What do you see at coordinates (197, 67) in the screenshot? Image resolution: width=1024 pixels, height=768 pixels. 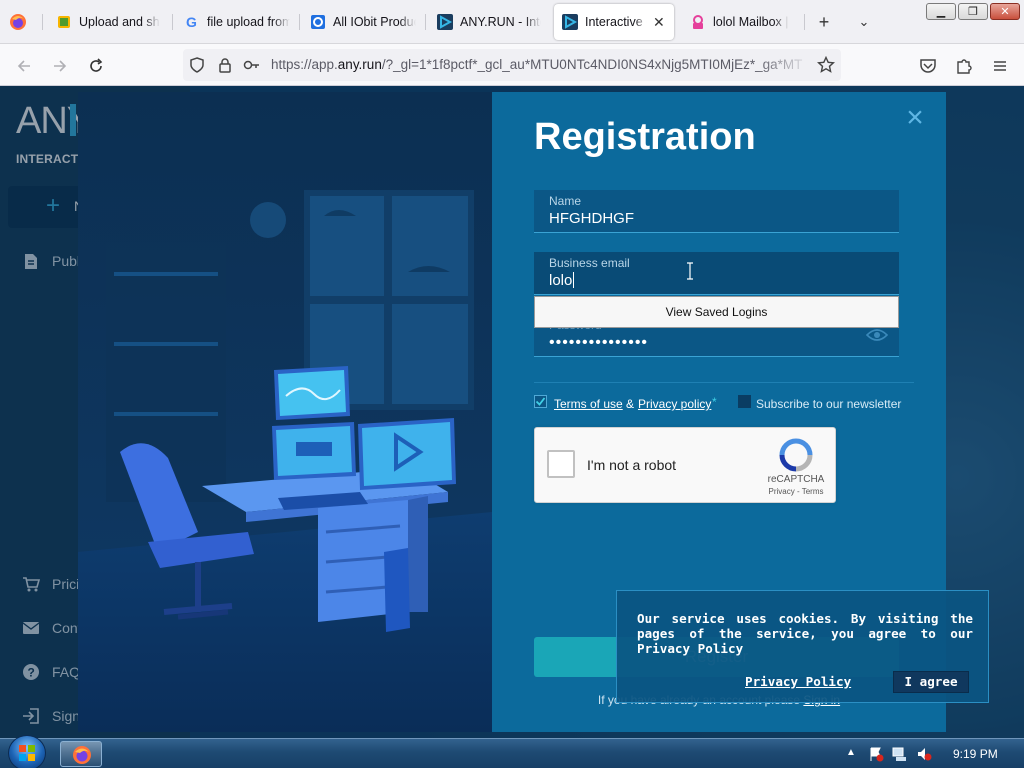 I see `tracking-shield-icon` at bounding box center [197, 67].